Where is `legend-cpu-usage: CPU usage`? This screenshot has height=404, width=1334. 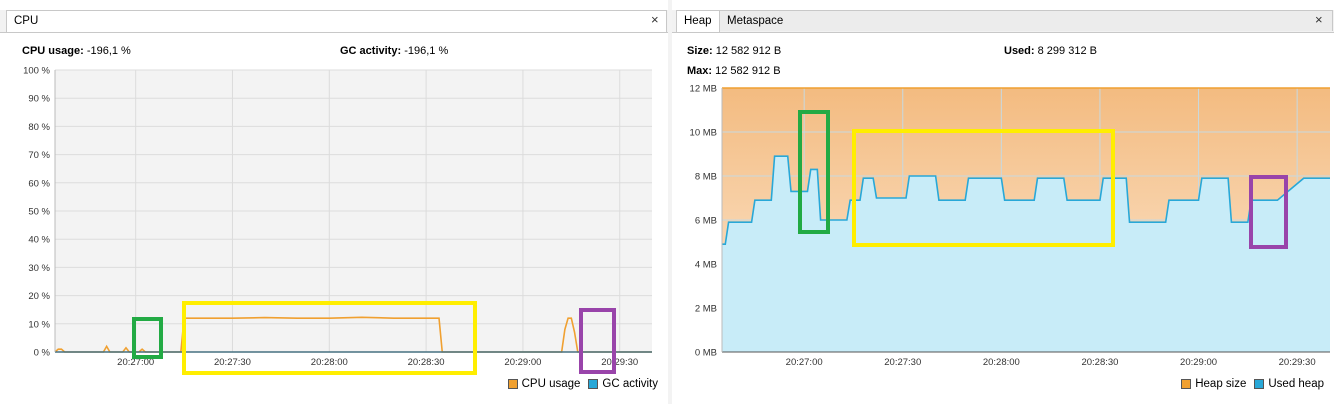
legend-cpu-usage: CPU usage is located at coordinates (544, 384).